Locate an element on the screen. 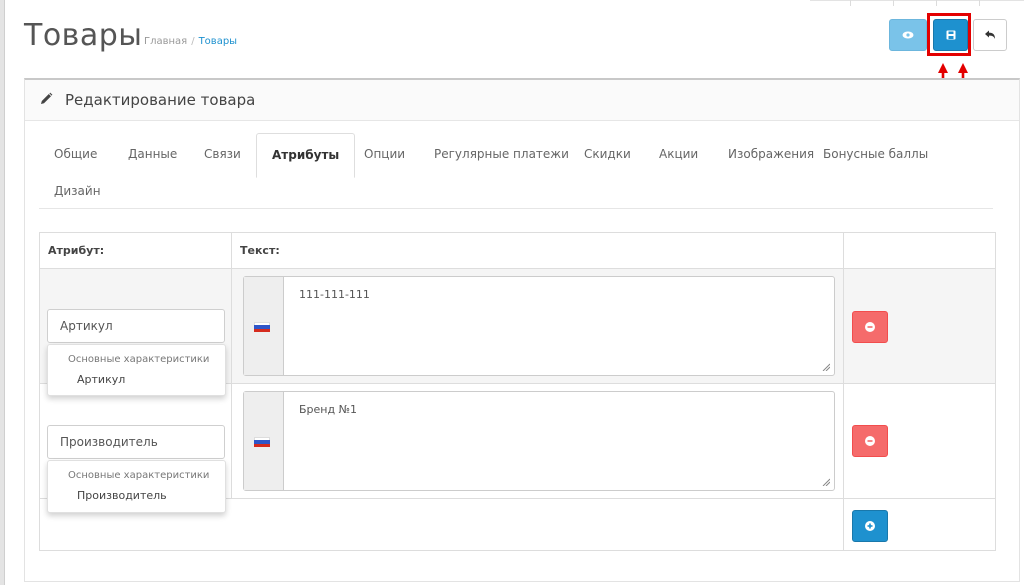 Image resolution: width=1024 pixels, height=585 pixels. tab-reward-points: Бонусные баллы is located at coordinates (875, 154).